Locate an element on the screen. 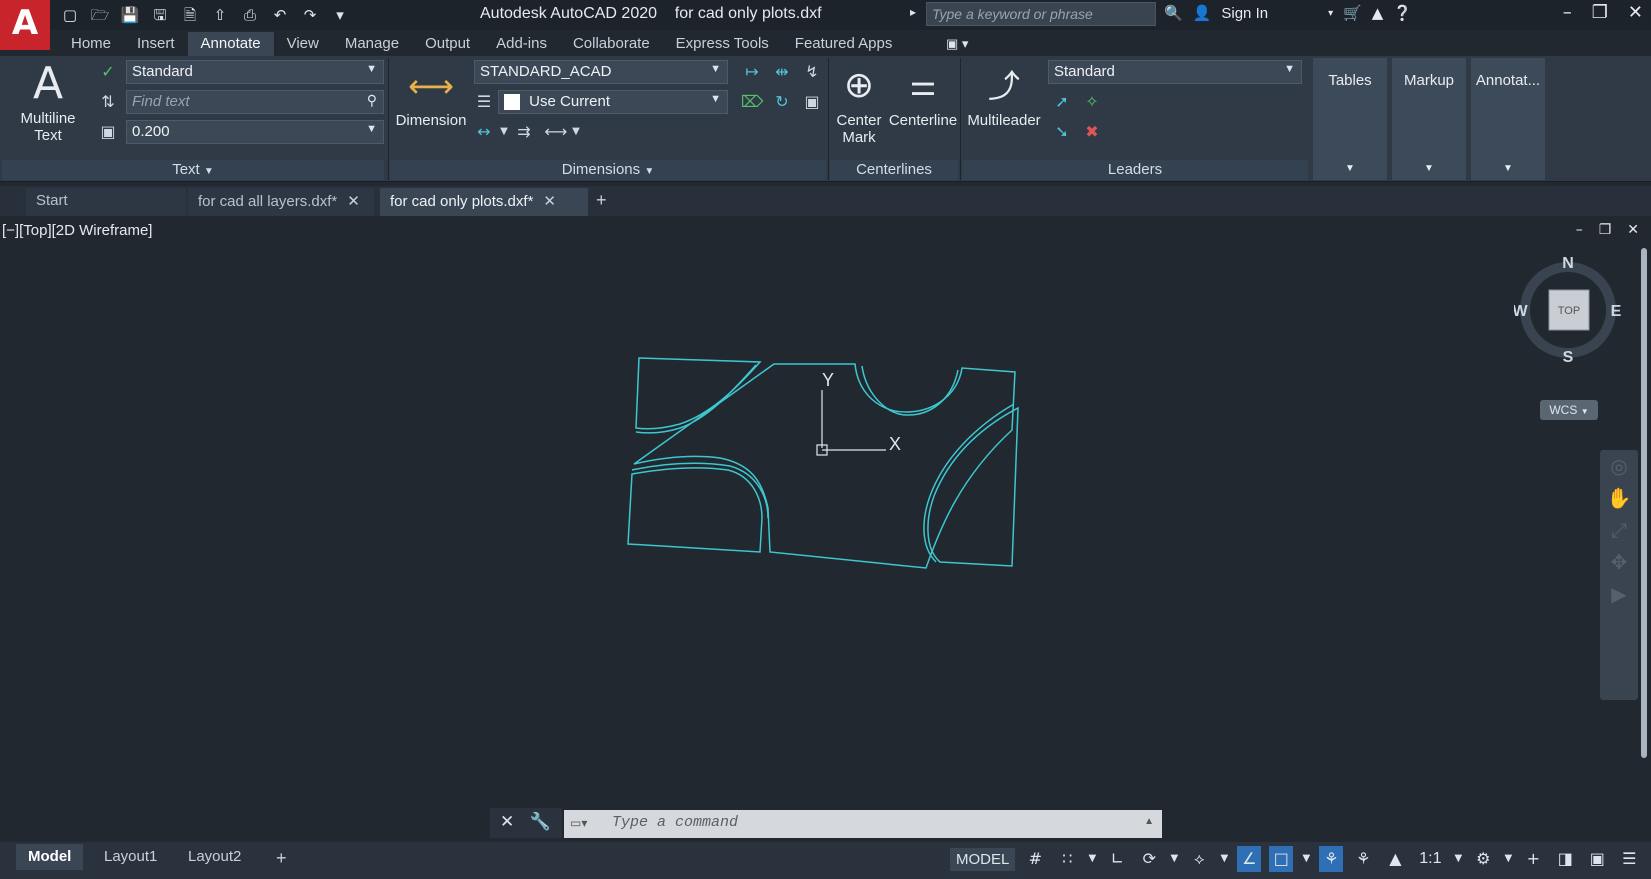  zoom-extents-icon: ⤢ is located at coordinates (1619, 530).